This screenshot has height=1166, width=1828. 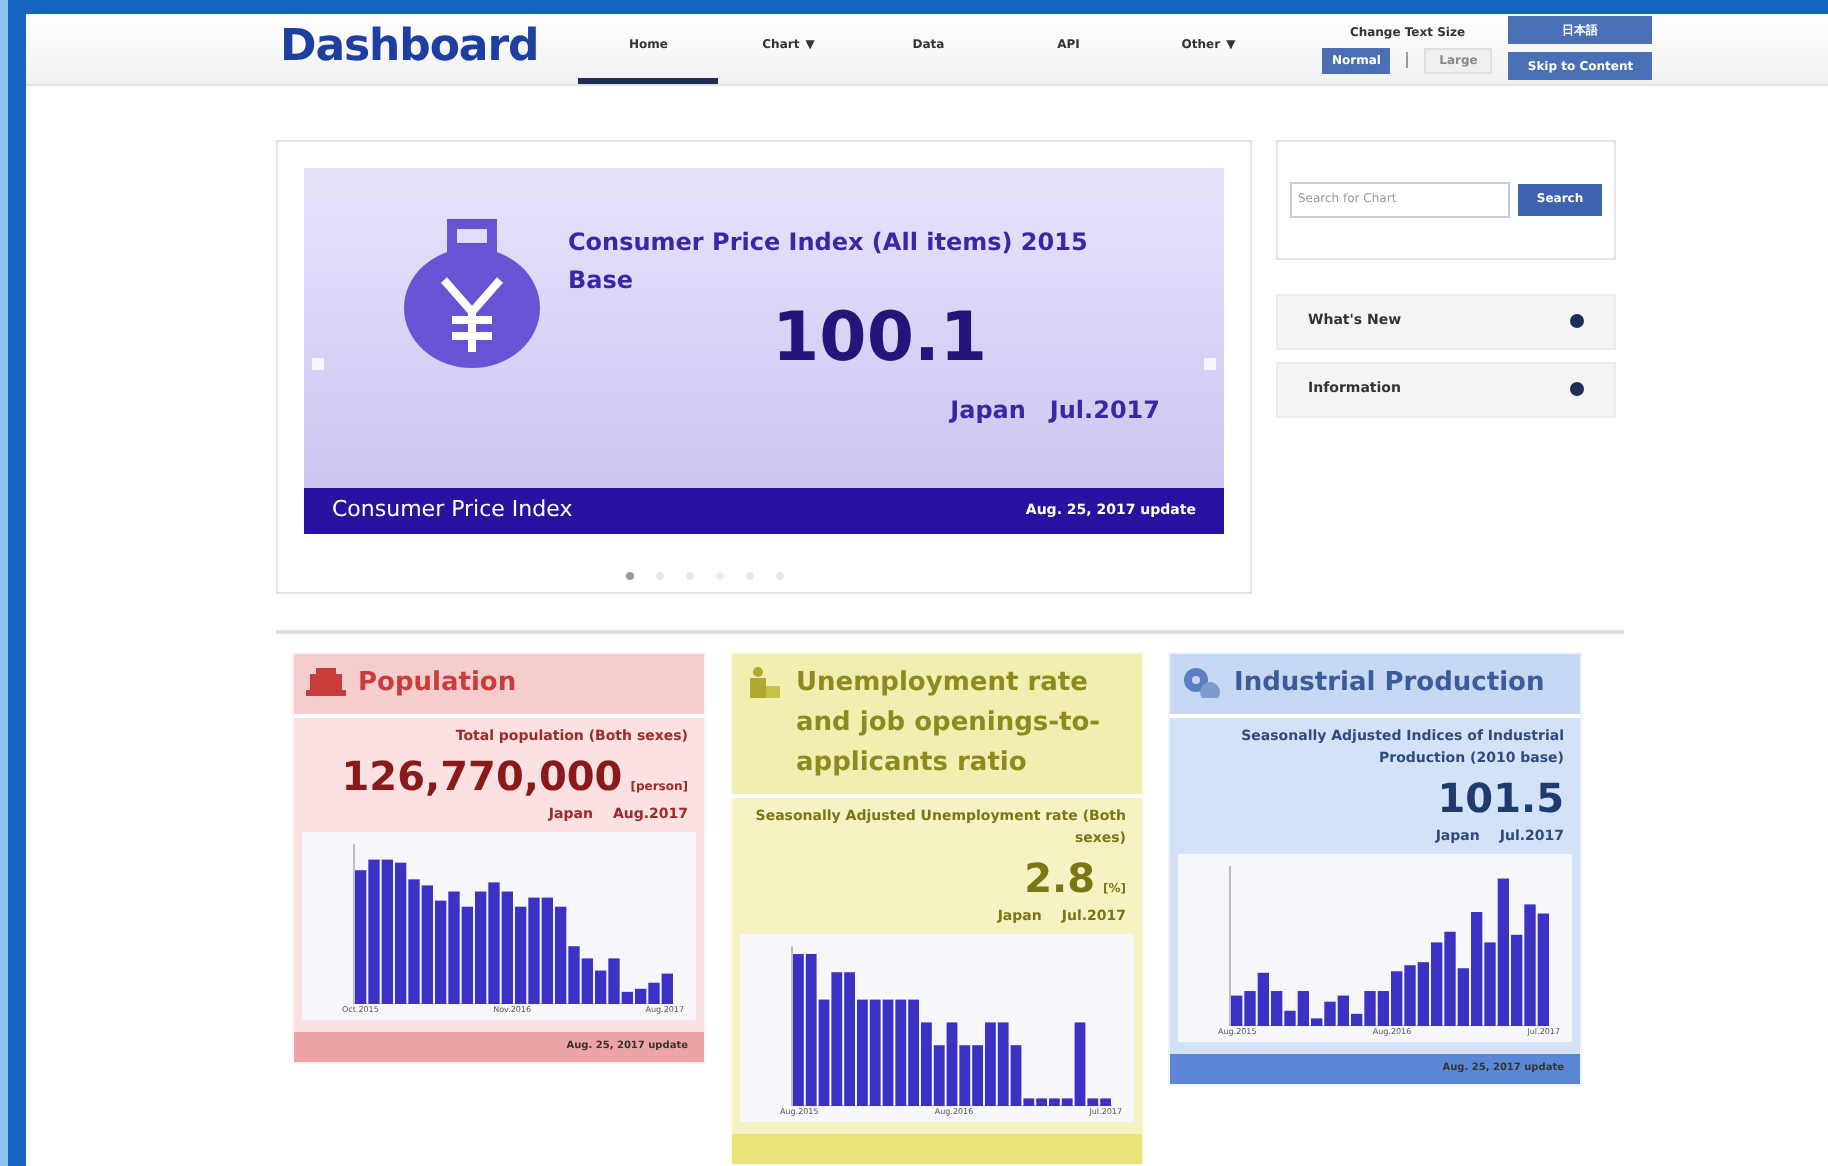 I want to click on card-title: Population, so click(x=437, y=683).